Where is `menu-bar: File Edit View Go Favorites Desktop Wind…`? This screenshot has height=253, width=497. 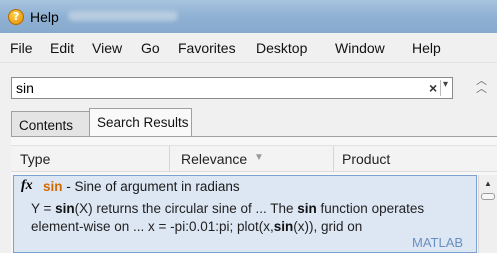 menu-bar: File Edit View Go Favorites Desktop Wind… is located at coordinates (248, 48).